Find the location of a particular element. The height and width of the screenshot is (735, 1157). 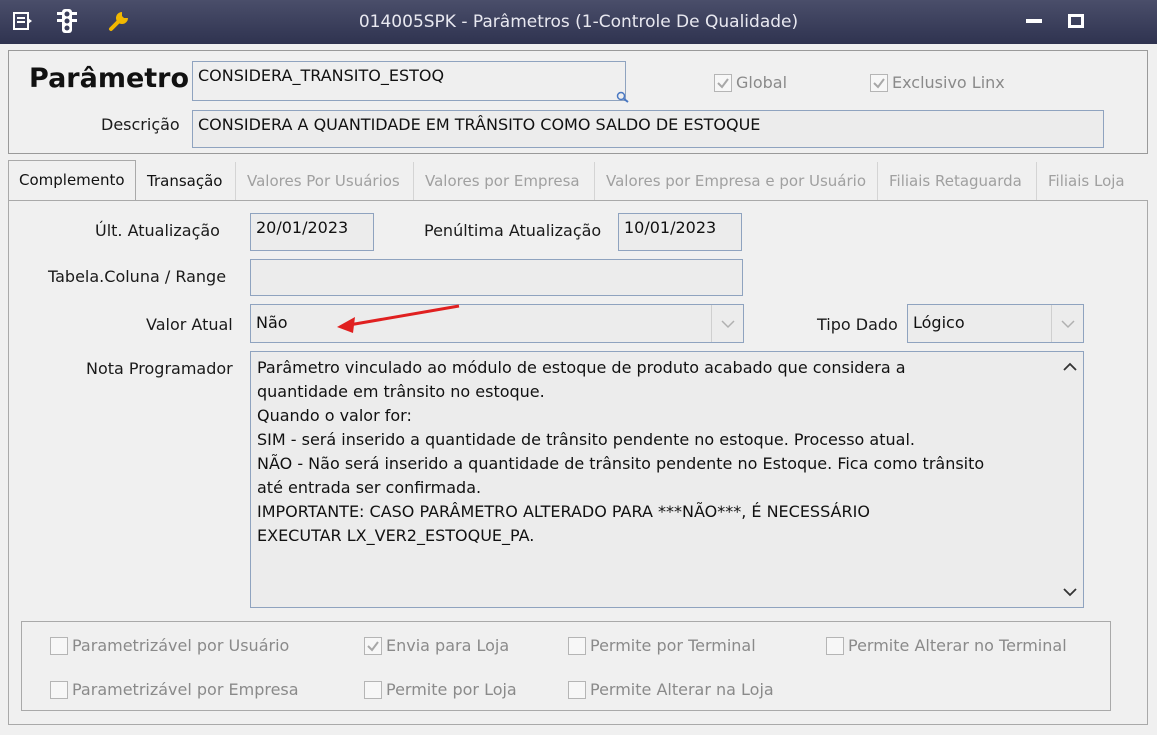

tab-transacao: Transação is located at coordinates (186, 181).